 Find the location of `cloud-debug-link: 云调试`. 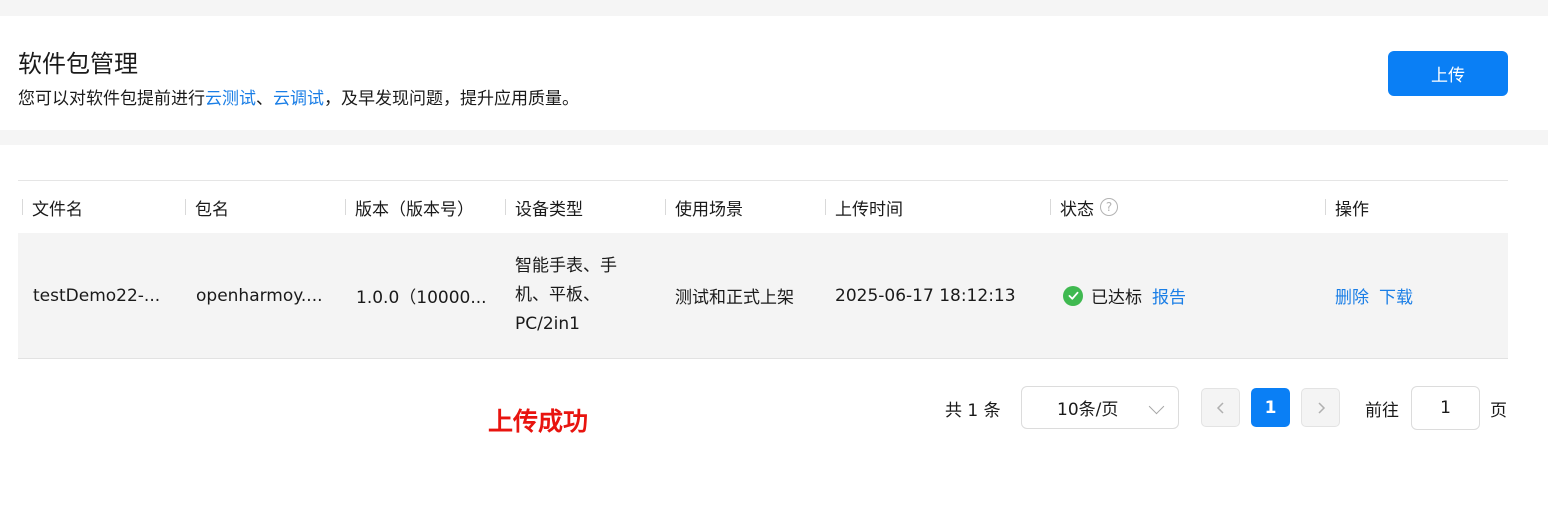

cloud-debug-link: 云调试 is located at coordinates (298, 99).